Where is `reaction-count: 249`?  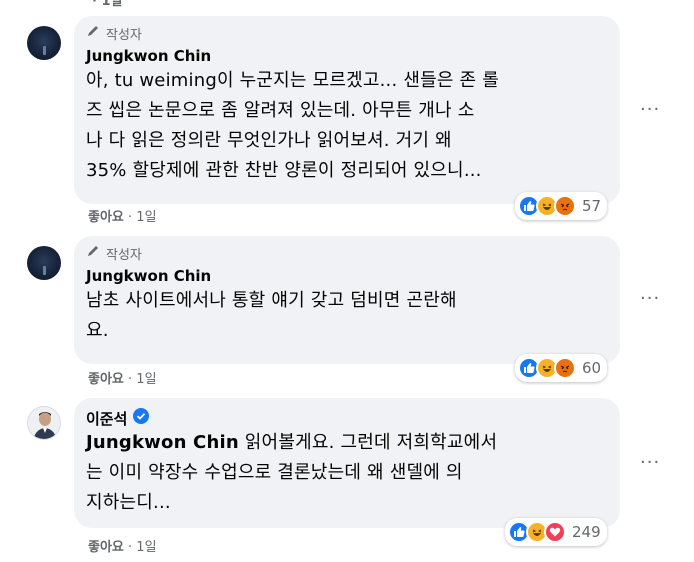
reaction-count: 249 is located at coordinates (586, 532).